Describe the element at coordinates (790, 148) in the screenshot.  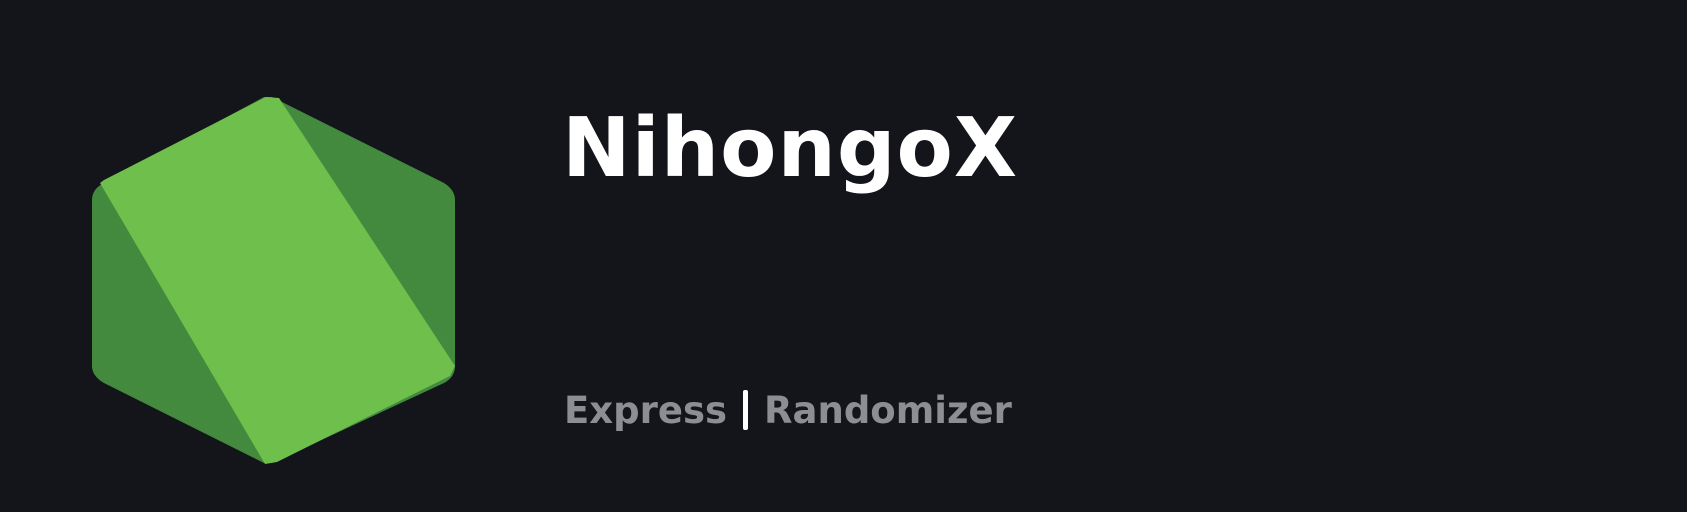
I see `page-title: NihongoX` at that location.